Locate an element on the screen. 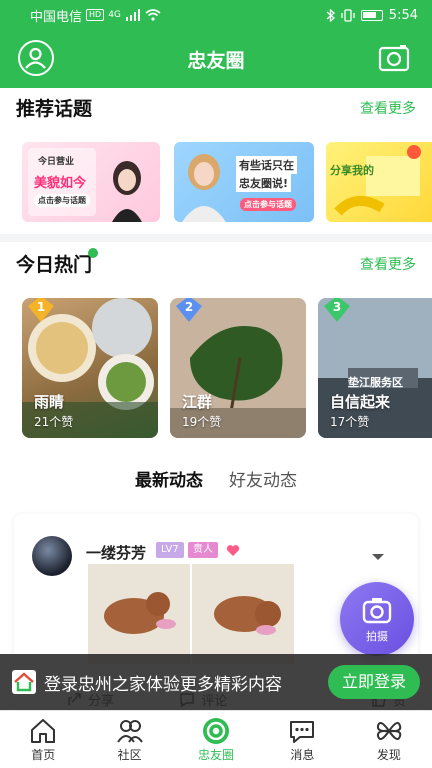  hd-badge: HD is located at coordinates (95, 15).